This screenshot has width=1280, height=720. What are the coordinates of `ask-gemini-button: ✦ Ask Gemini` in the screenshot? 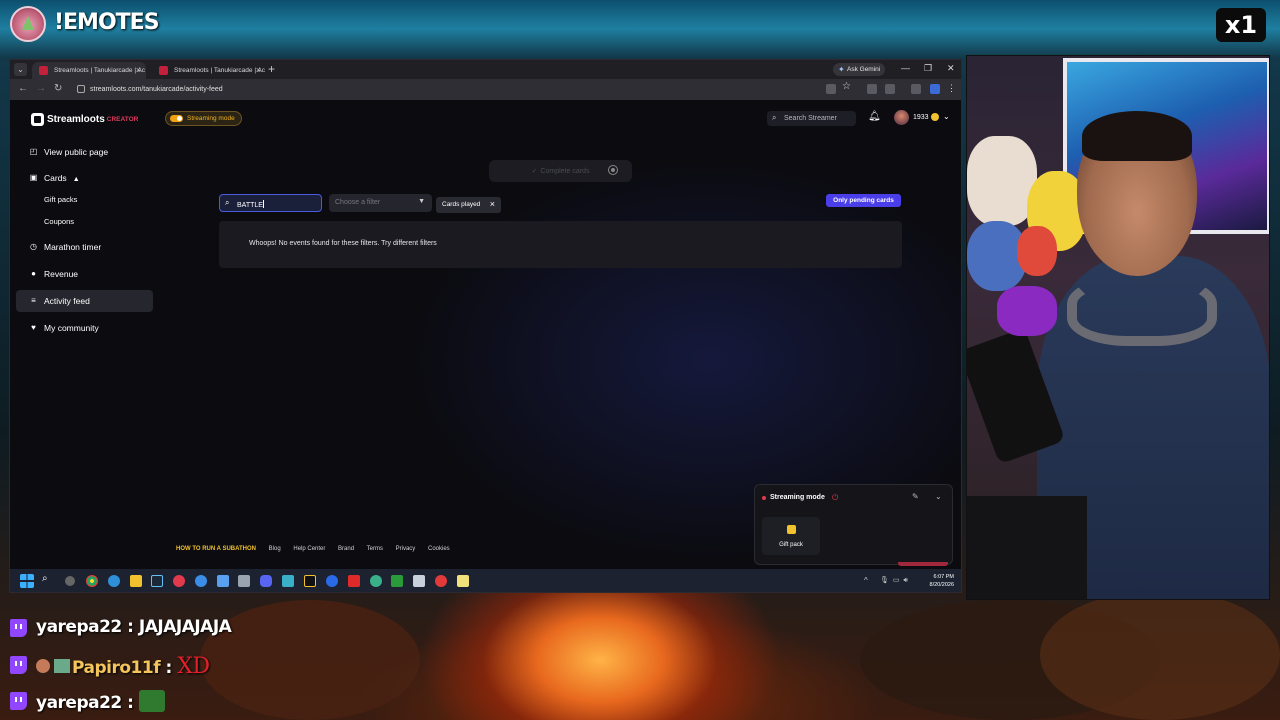 It's located at (859, 69).